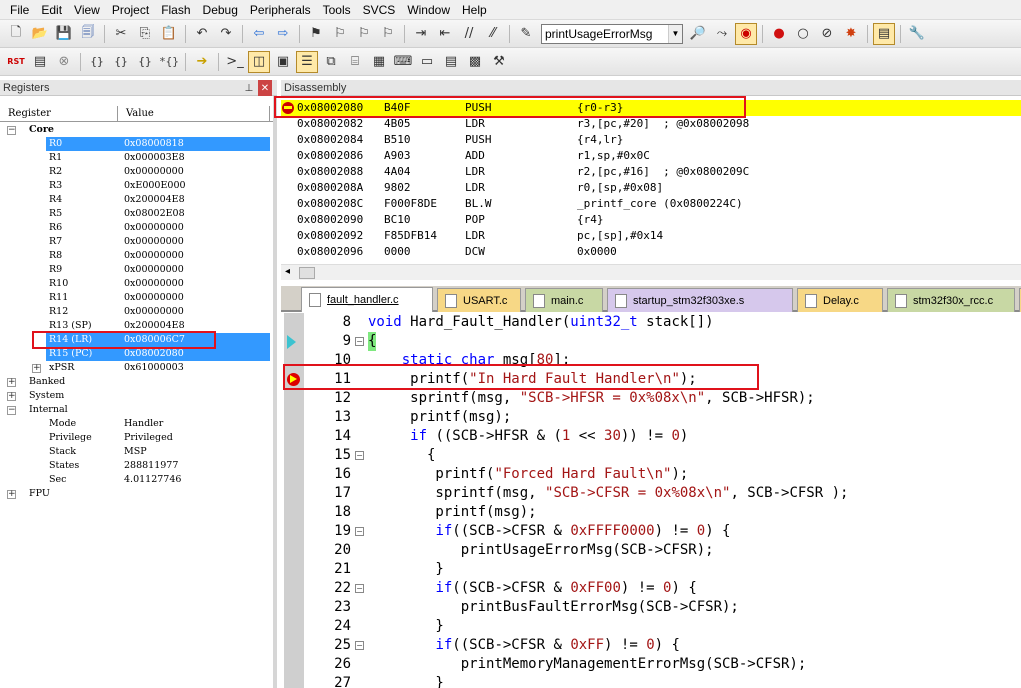 This screenshot has width=1021, height=688. What do you see at coordinates (651, 474) in the screenshot?
I see `code-line: 16 printf("Forced Hard Fault\n");` at bounding box center [651, 474].